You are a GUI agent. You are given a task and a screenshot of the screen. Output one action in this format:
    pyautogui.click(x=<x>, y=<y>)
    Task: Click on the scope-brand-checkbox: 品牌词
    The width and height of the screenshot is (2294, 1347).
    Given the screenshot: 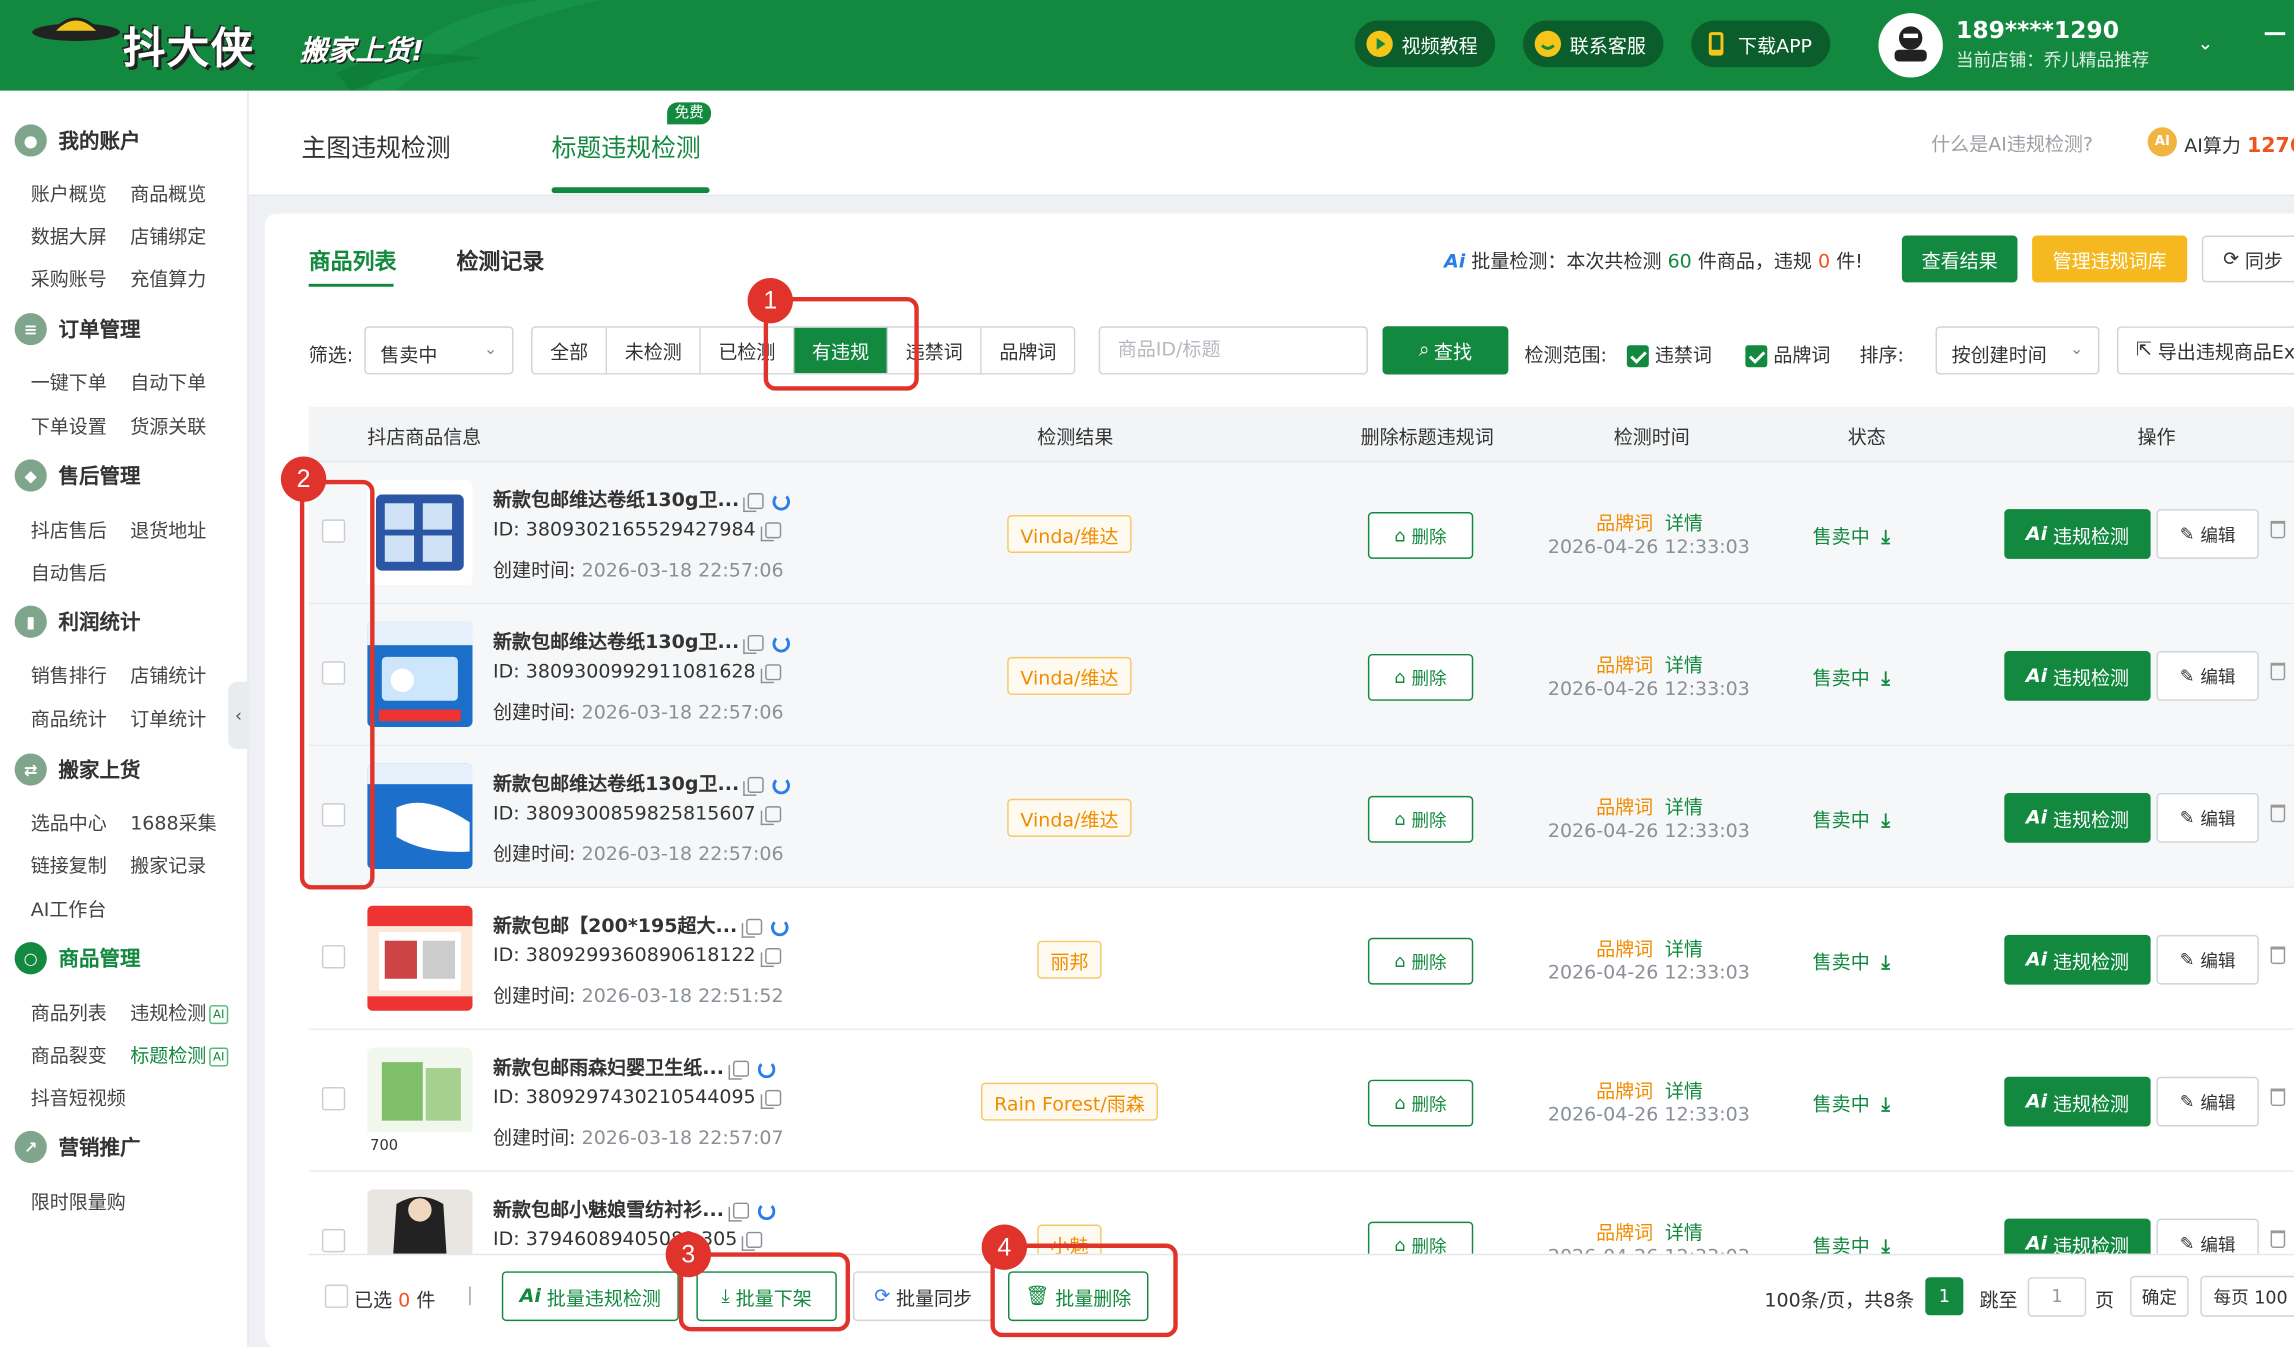 What is the action you would take?
    pyautogui.click(x=1787, y=353)
    